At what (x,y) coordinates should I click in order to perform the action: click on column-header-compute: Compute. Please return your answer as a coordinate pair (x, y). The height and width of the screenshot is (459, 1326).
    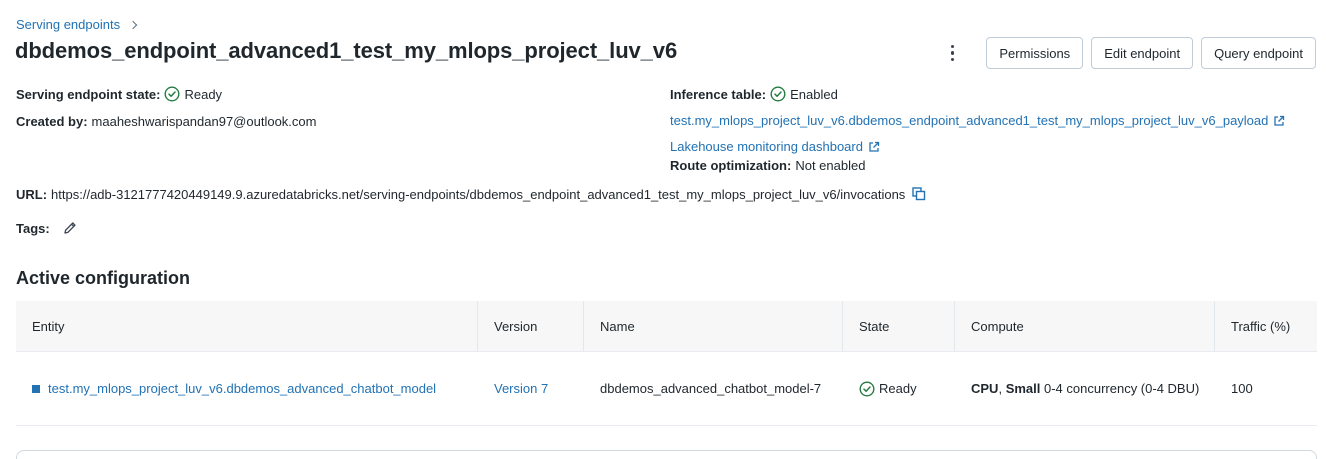
    Looking at the image, I should click on (1085, 326).